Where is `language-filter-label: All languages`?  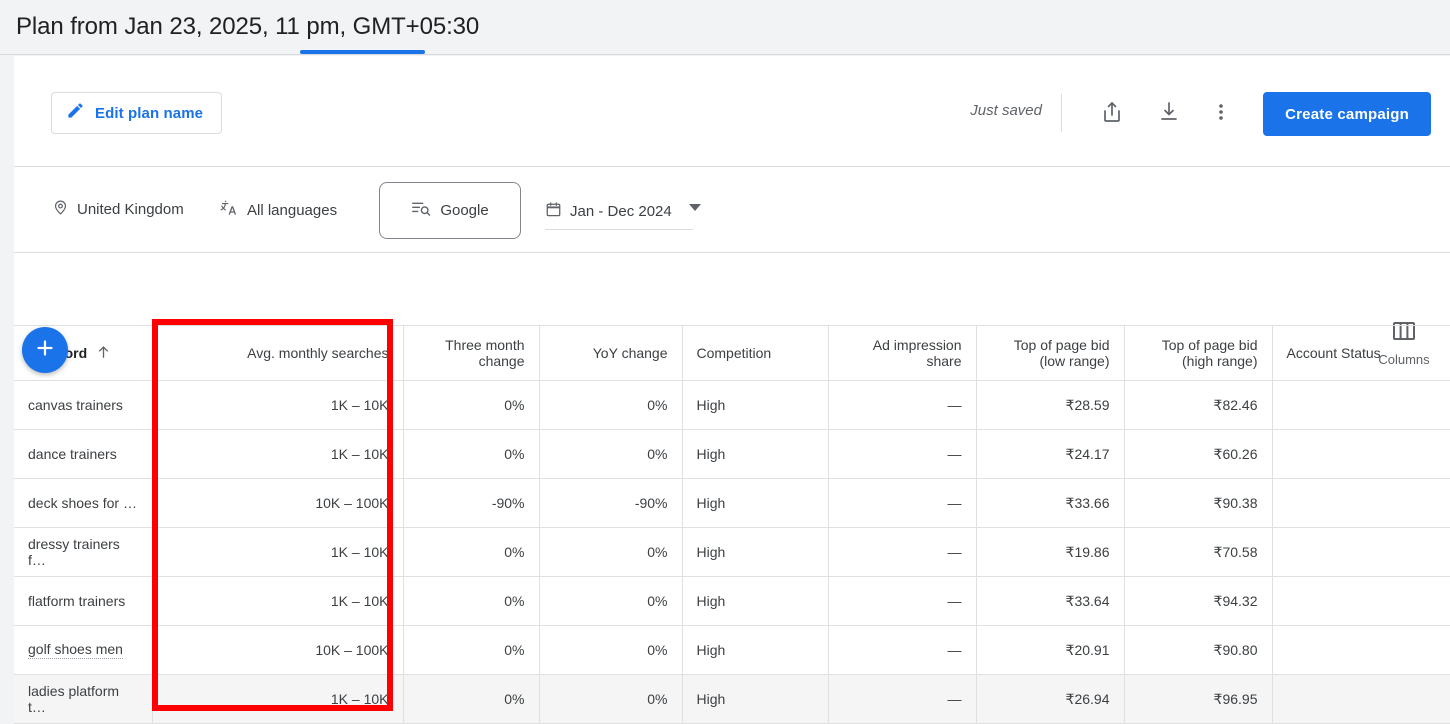 language-filter-label: All languages is located at coordinates (292, 210).